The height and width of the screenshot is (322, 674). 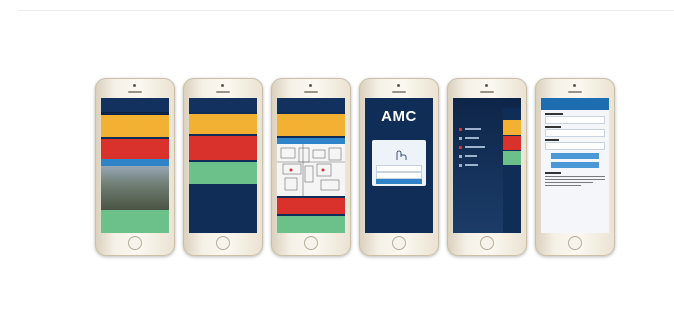 I want to click on floor-plan-map, so click(x=311, y=170).